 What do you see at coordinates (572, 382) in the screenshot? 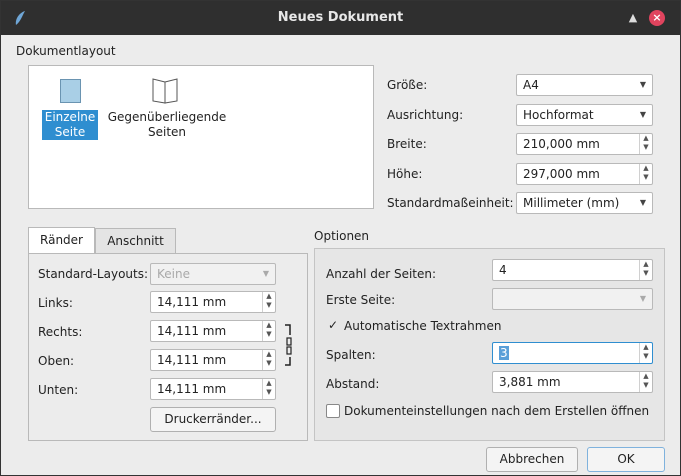
I see `gap-spinbox: 3,881 mm ▲ ▼` at bounding box center [572, 382].